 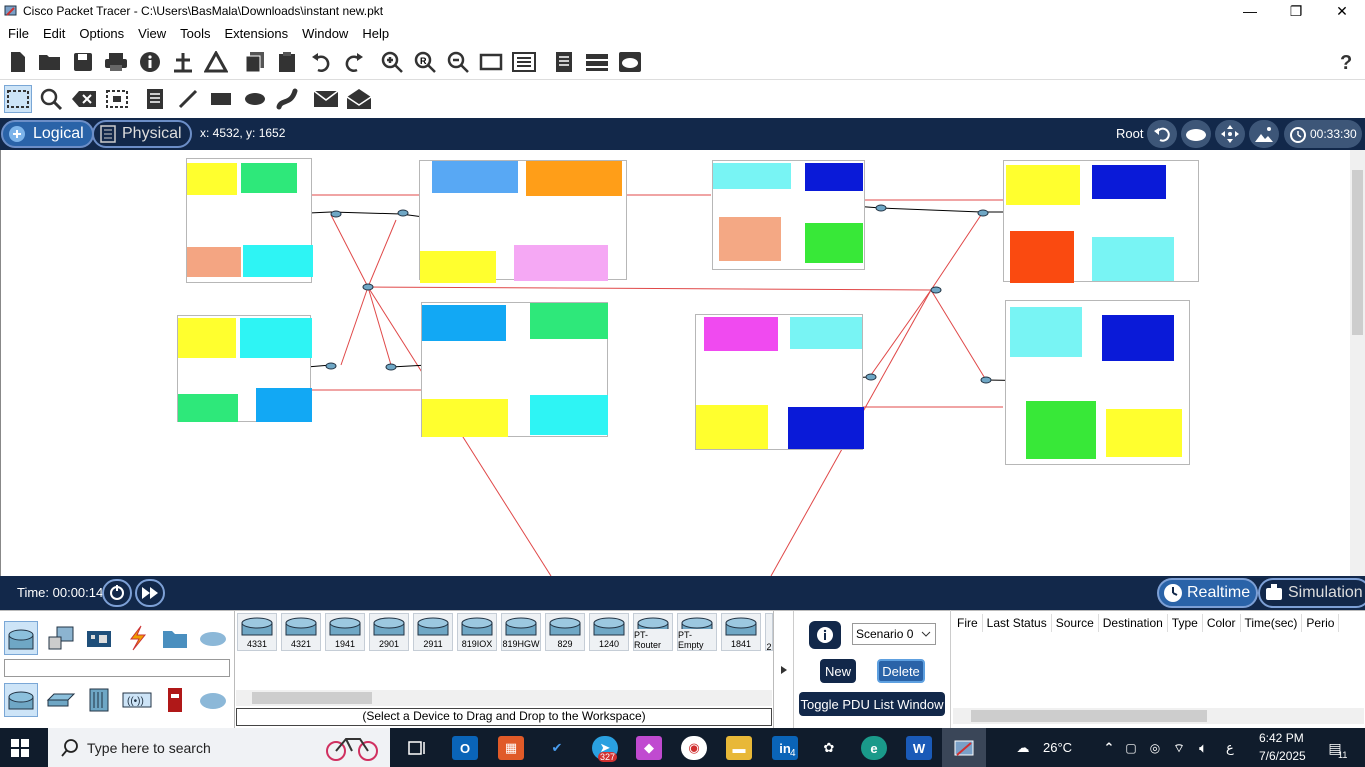 I want to click on copy-icon, so click(x=255, y=62).